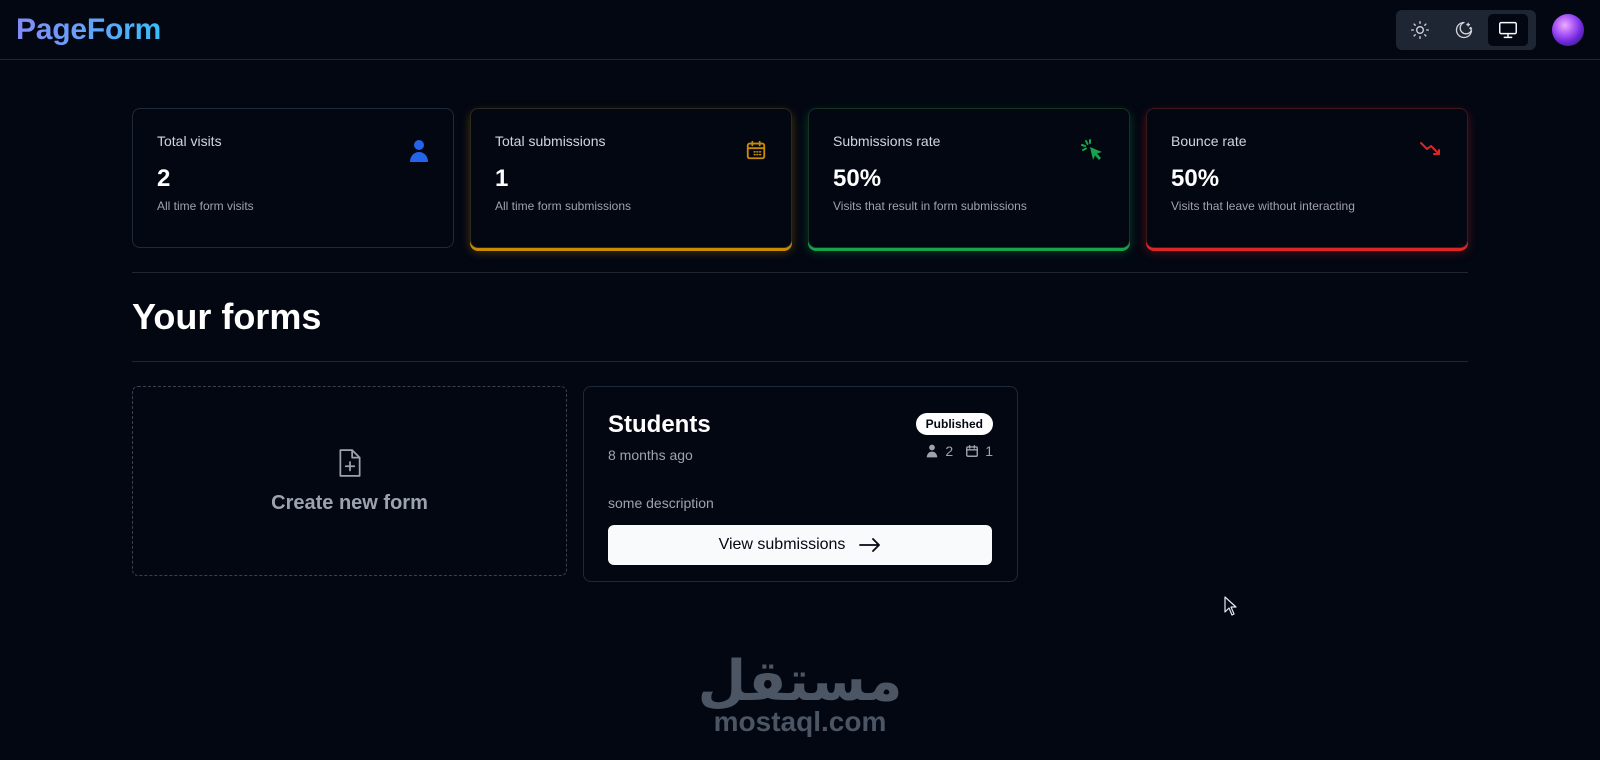  What do you see at coordinates (1263, 206) in the screenshot?
I see `stat-help-text: Visits that leave without interacting` at bounding box center [1263, 206].